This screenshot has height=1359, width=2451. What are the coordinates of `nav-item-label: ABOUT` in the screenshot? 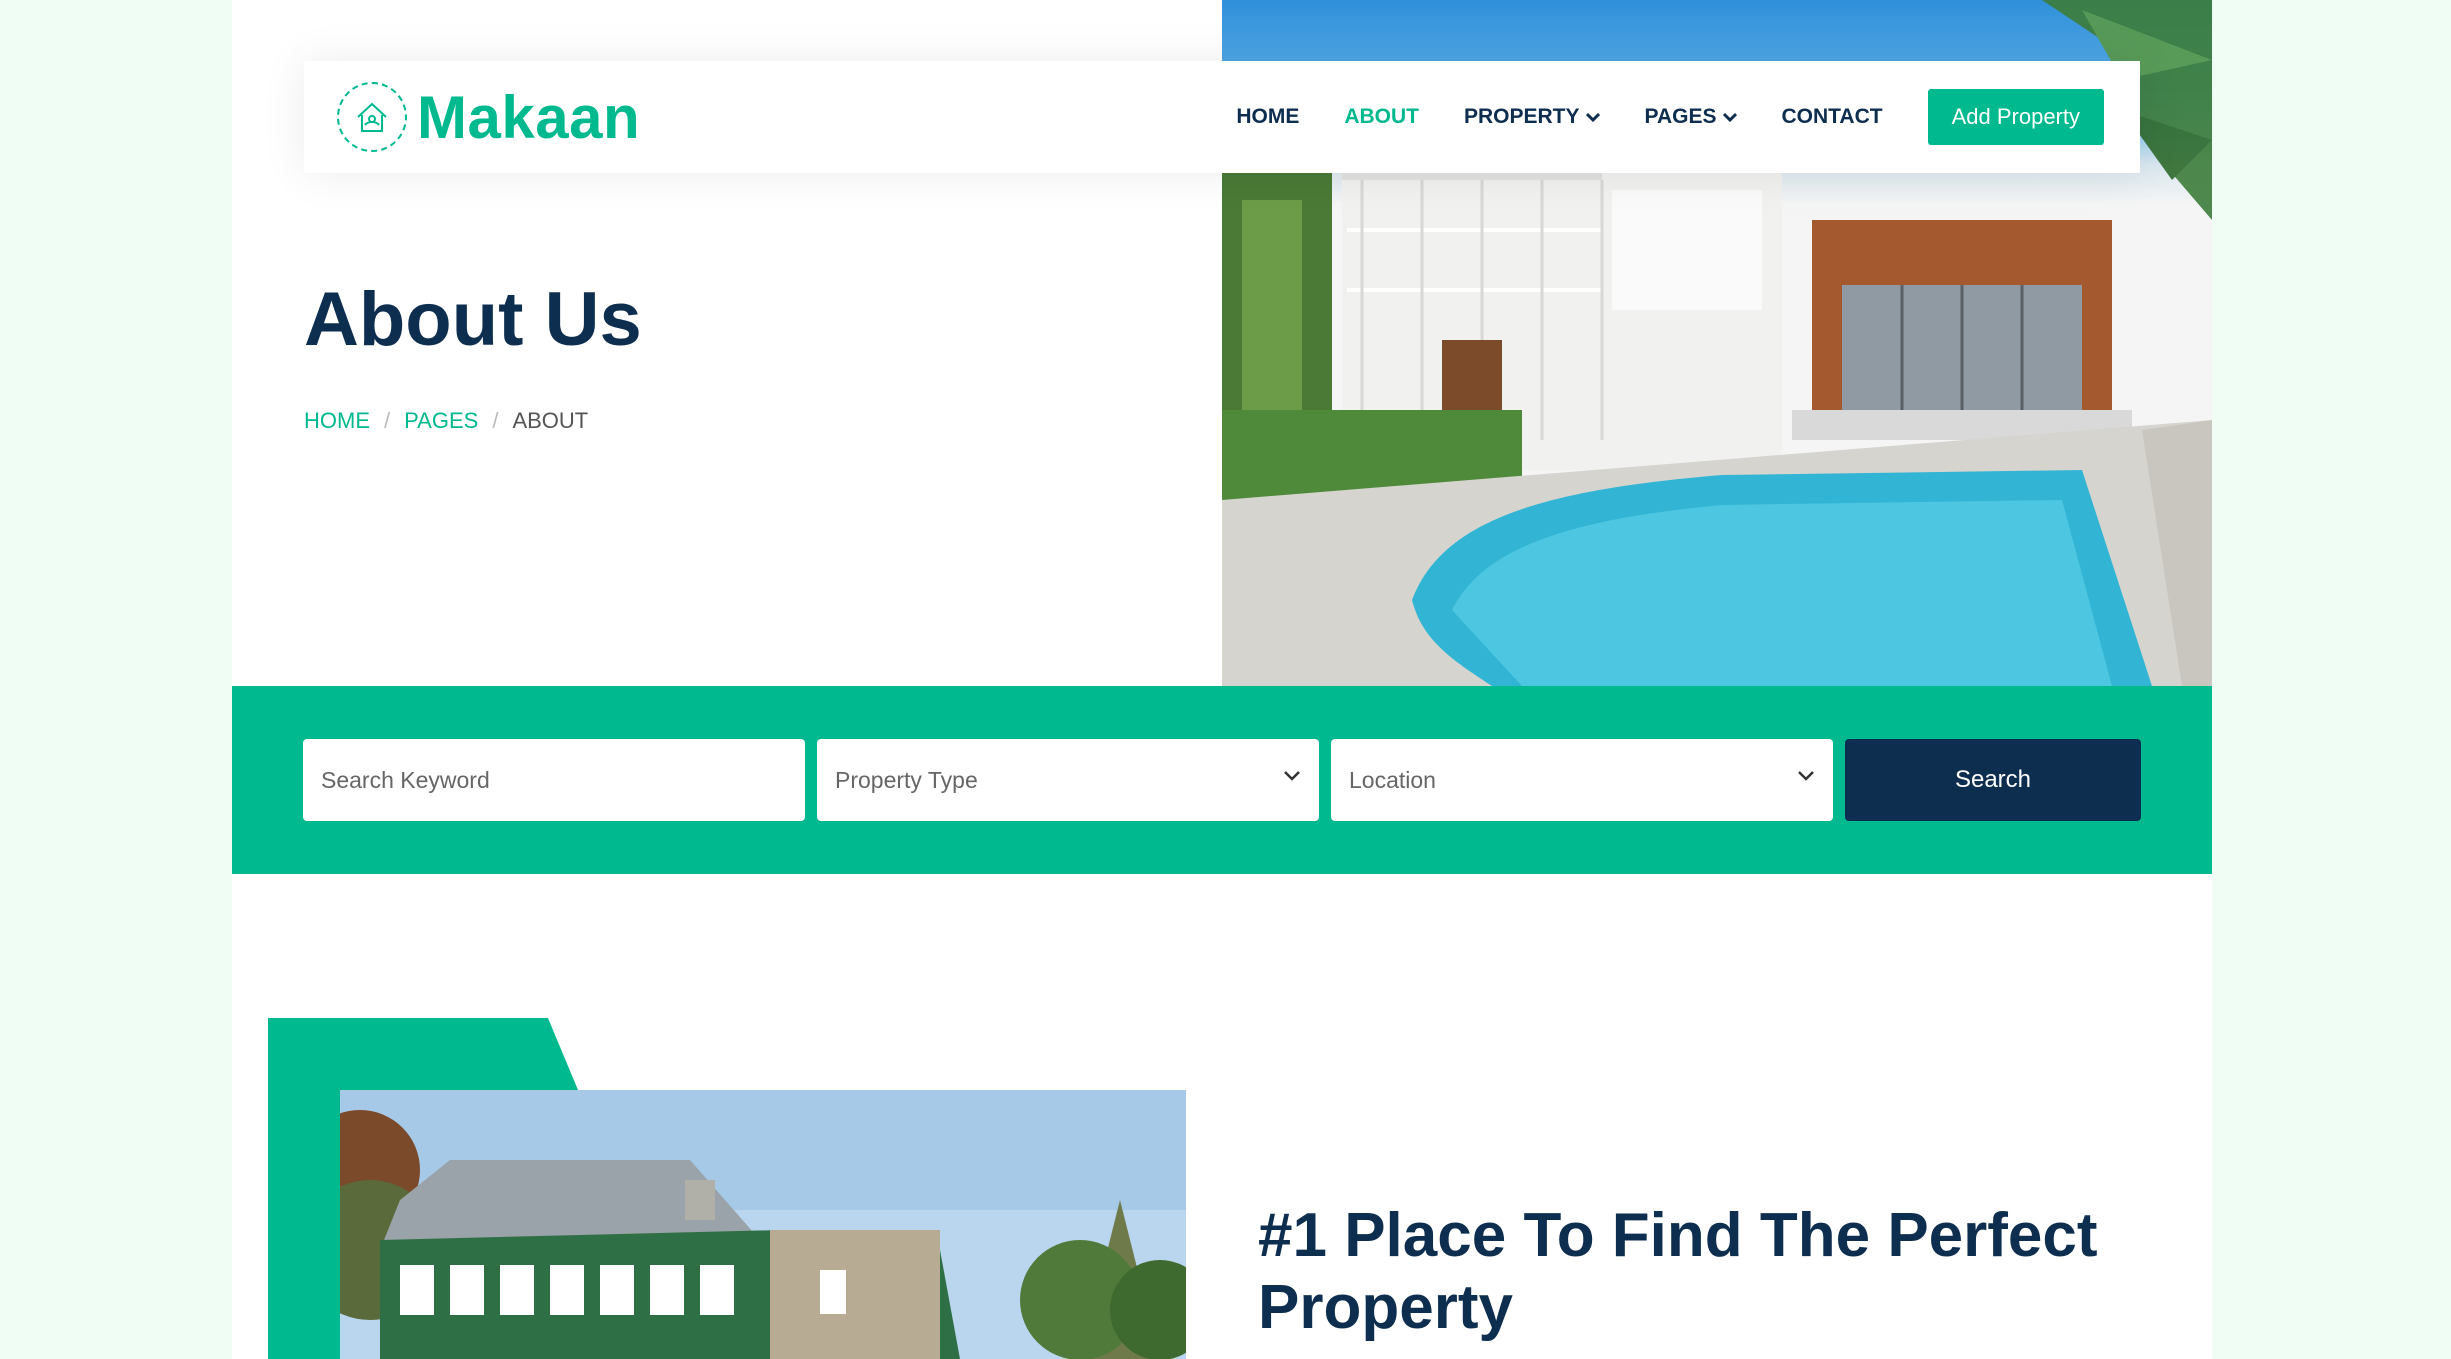 It's located at (1381, 116).